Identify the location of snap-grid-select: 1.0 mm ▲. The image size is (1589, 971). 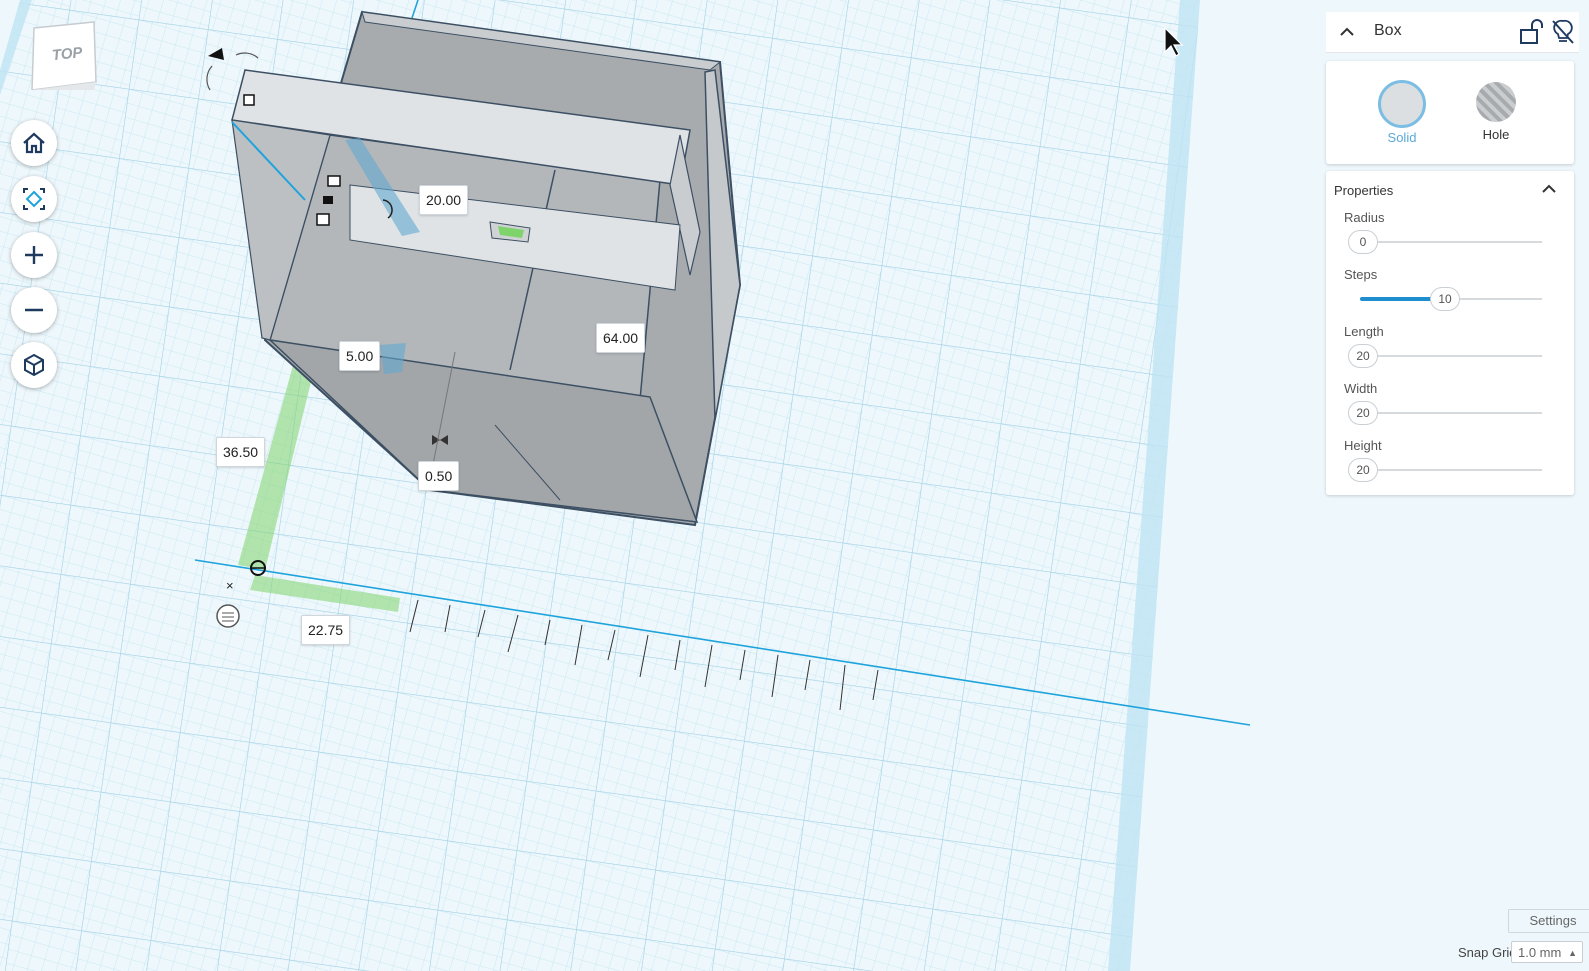
(1547, 952).